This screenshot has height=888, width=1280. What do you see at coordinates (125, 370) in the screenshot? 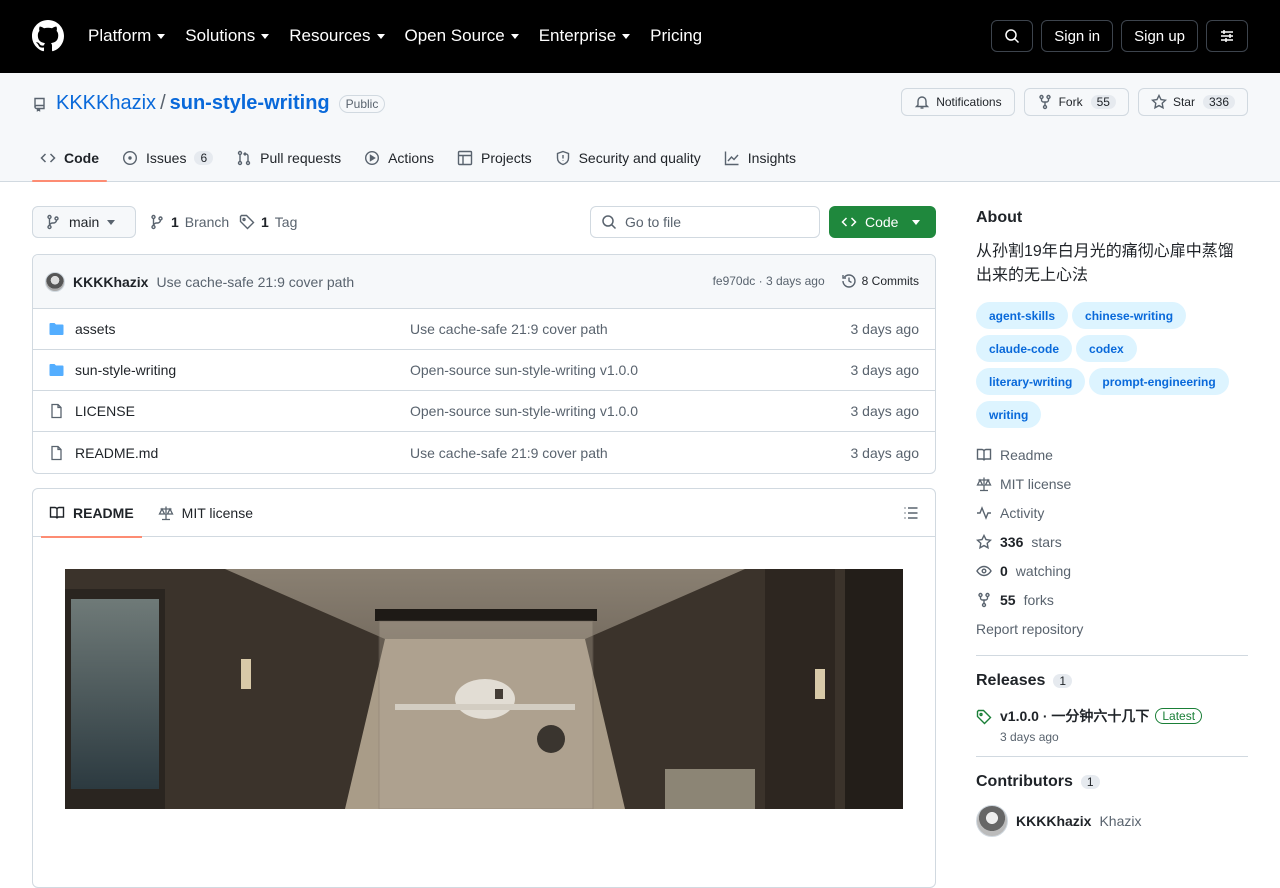
I see `file-name: sun-style-writing` at bounding box center [125, 370].